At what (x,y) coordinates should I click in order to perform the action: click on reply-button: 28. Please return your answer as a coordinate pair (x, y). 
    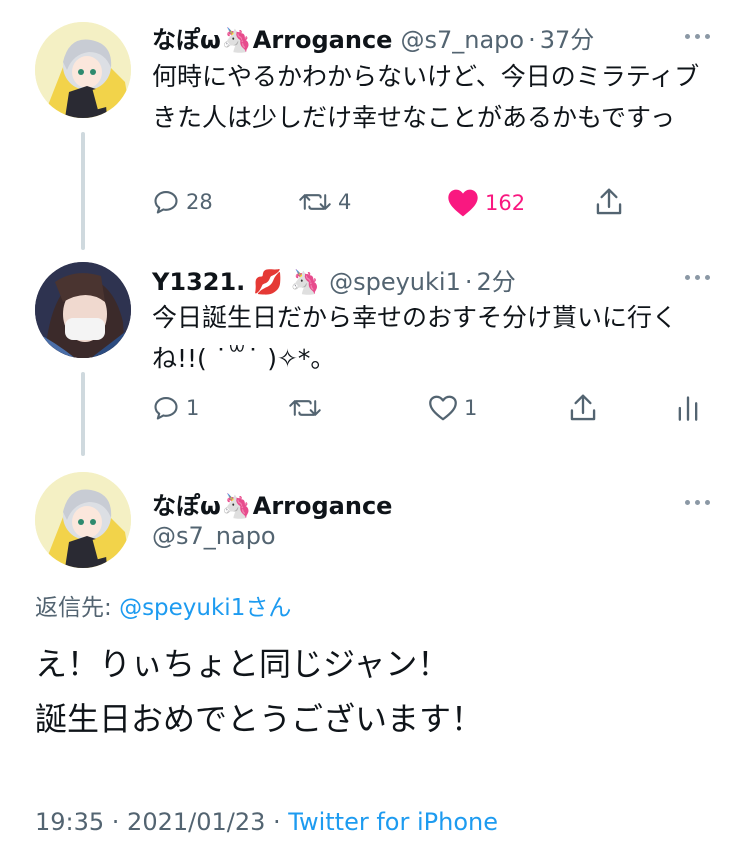
    Looking at the image, I should click on (182, 202).